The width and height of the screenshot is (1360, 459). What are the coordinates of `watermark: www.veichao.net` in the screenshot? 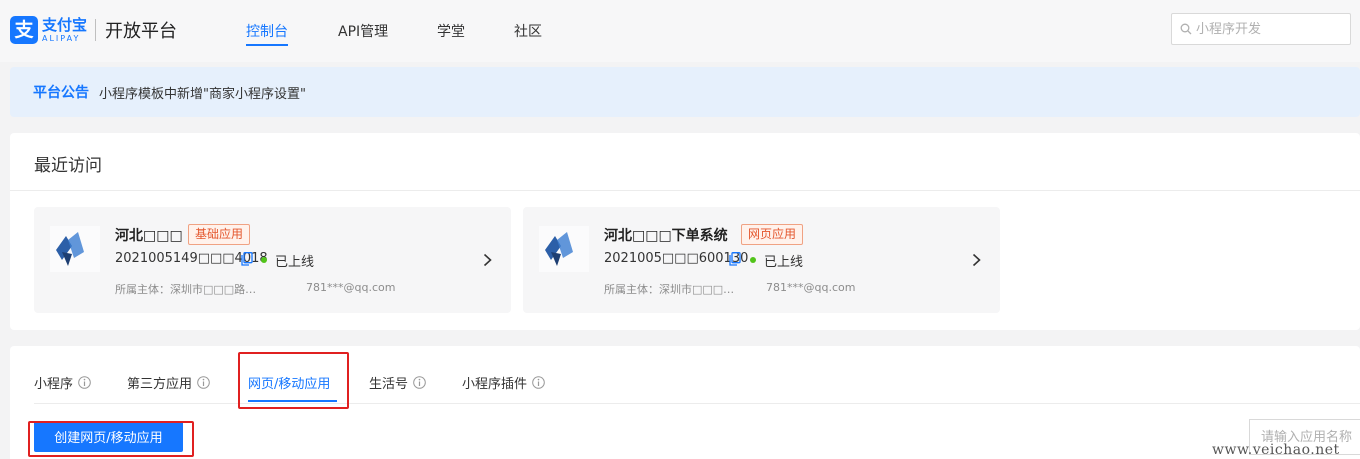 It's located at (1276, 450).